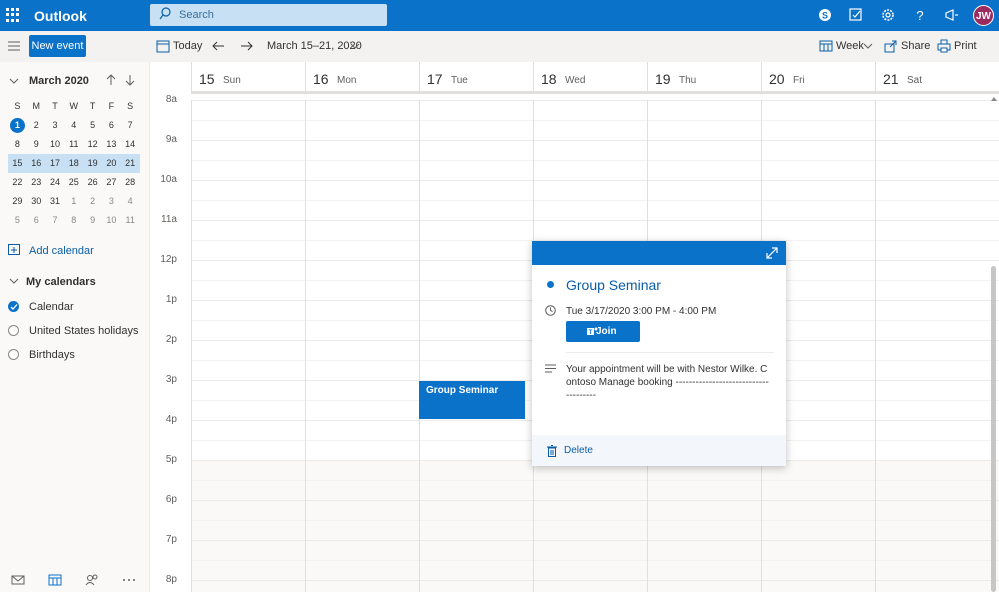 The height and width of the screenshot is (592, 999). What do you see at coordinates (994, 99) in the screenshot?
I see `scroll-up-arrow-icon` at bounding box center [994, 99].